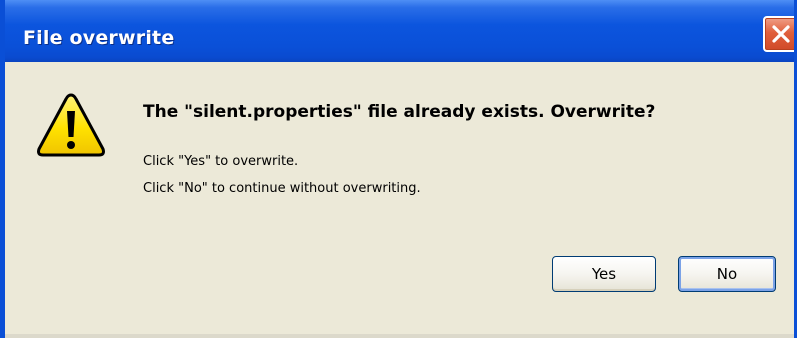 Image resolution: width=797 pixels, height=338 pixels. What do you see at coordinates (221, 161) in the screenshot?
I see `message-line-yes: Click "Yes" to overwrite.` at bounding box center [221, 161].